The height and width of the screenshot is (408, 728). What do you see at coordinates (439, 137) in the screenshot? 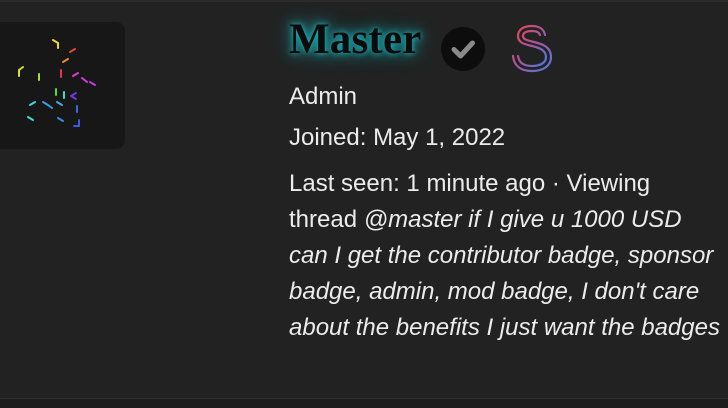
I see `joined-value: May 1, 2022` at bounding box center [439, 137].